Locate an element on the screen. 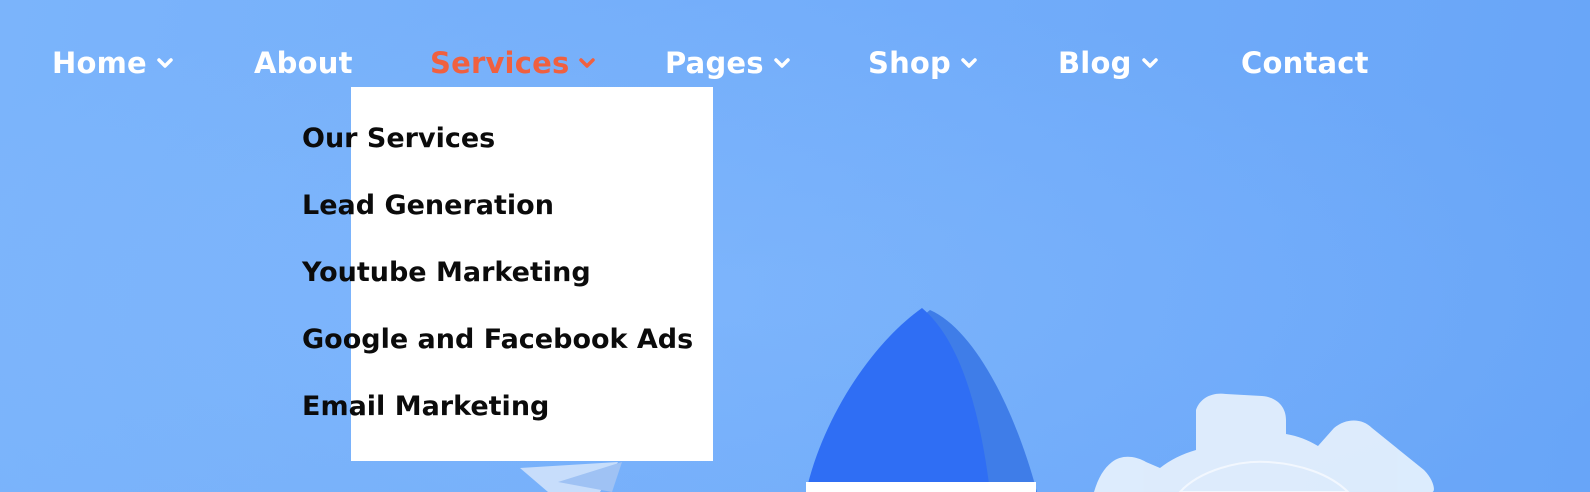 The image size is (1590, 492). nav-item-label: Services is located at coordinates (500, 63).